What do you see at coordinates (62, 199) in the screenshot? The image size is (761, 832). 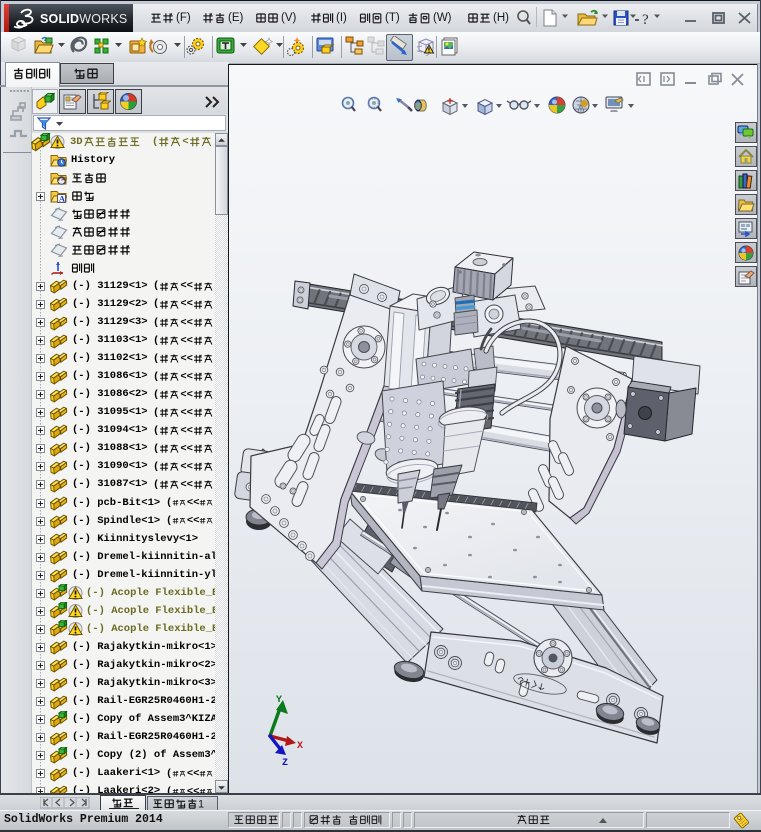 I see `svg-text: A` at bounding box center [62, 199].